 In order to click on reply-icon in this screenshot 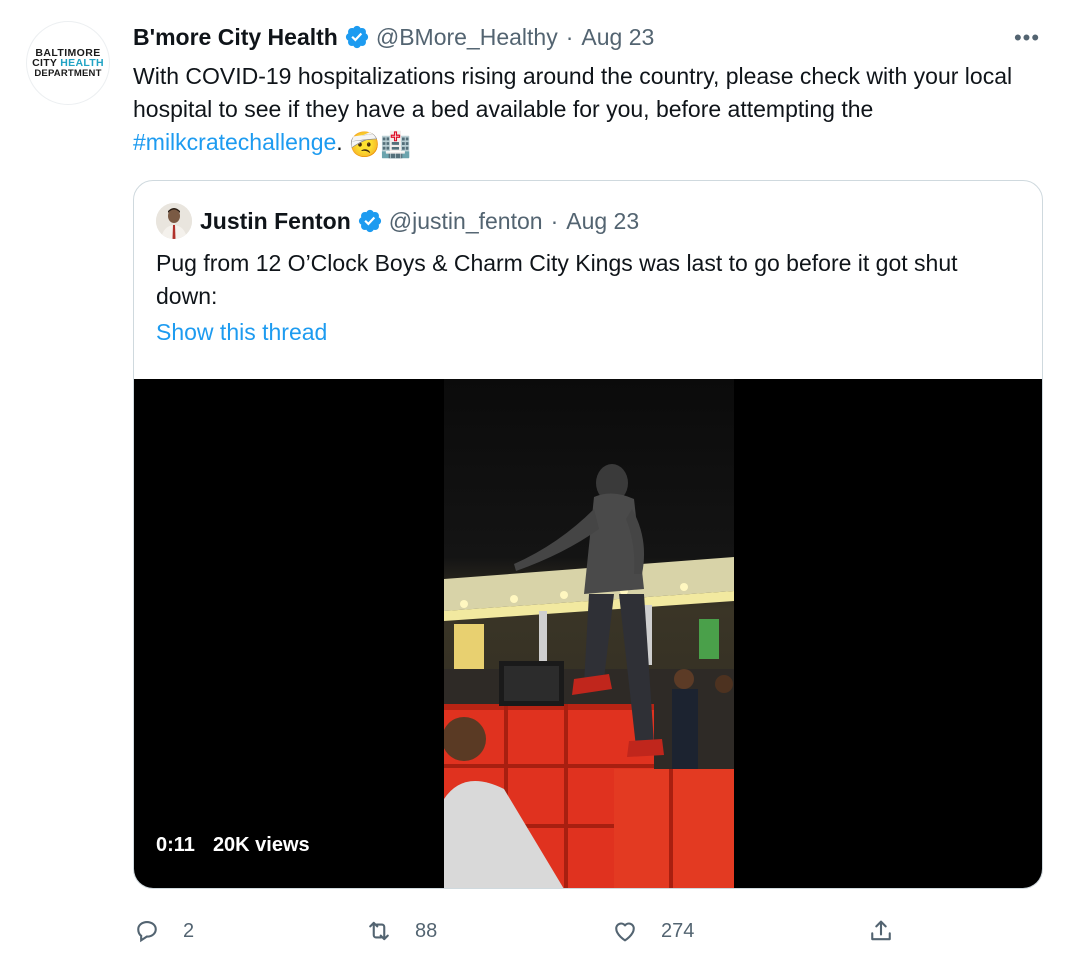, I will do `click(147, 931)`.